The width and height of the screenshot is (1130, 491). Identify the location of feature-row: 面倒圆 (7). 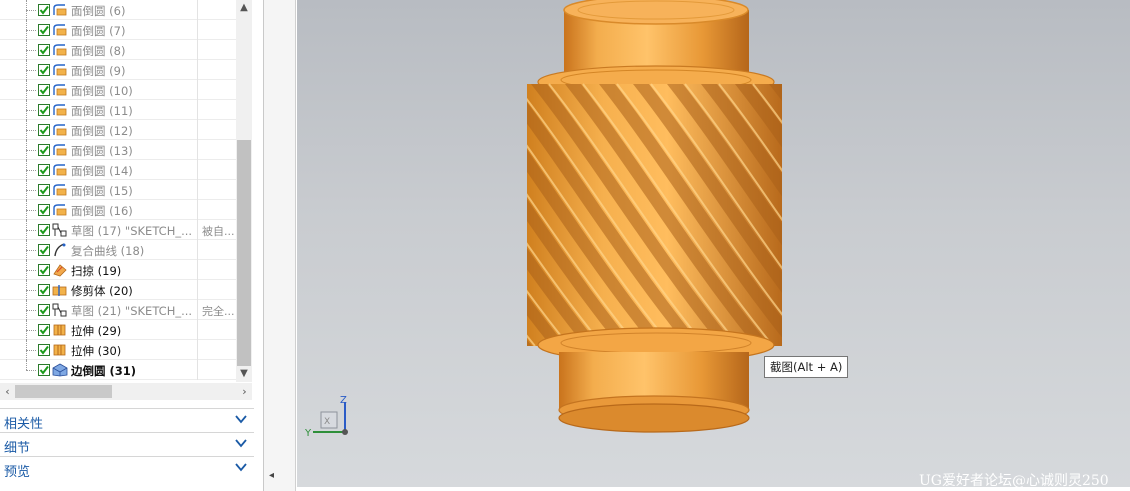
(118, 30).